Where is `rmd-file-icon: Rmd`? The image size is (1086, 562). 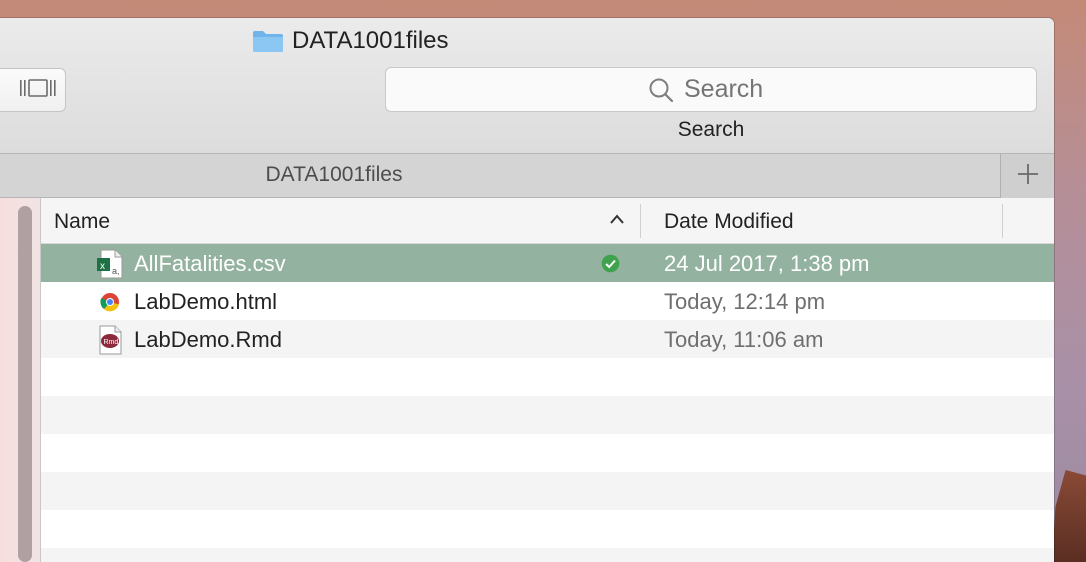 rmd-file-icon: Rmd is located at coordinates (110, 340).